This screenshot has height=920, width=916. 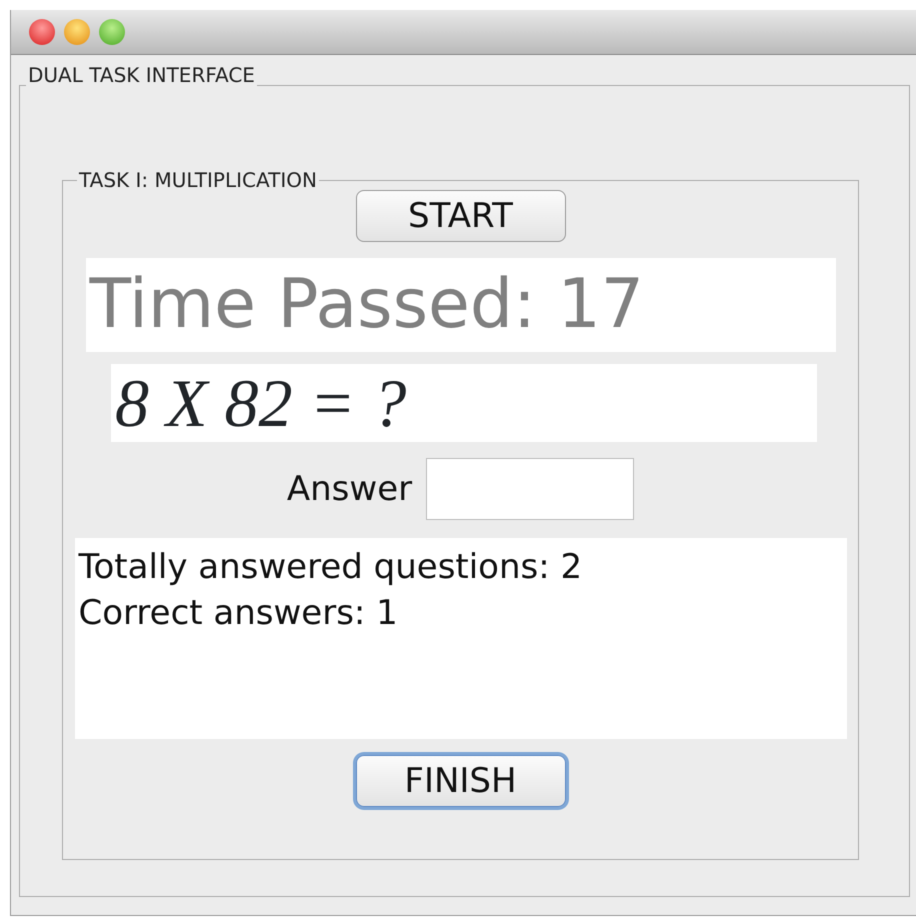 I want to click on start-button: START, so click(x=461, y=216).